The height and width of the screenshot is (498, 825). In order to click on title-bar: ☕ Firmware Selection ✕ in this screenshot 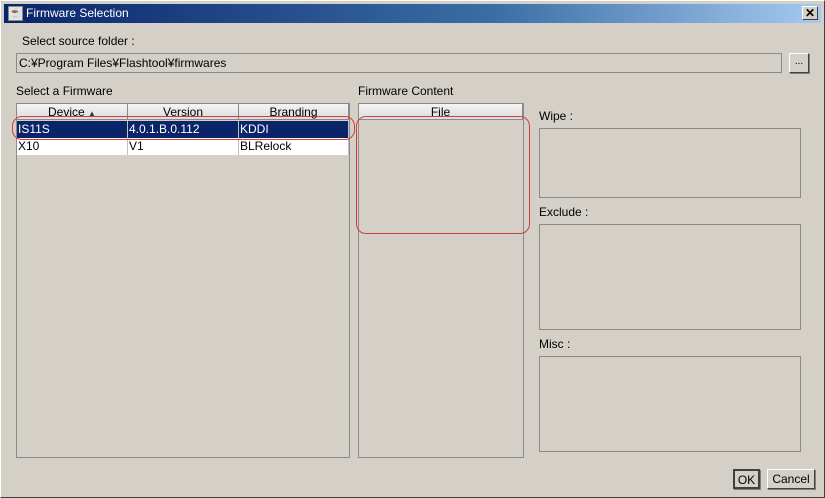, I will do `click(412, 13)`.